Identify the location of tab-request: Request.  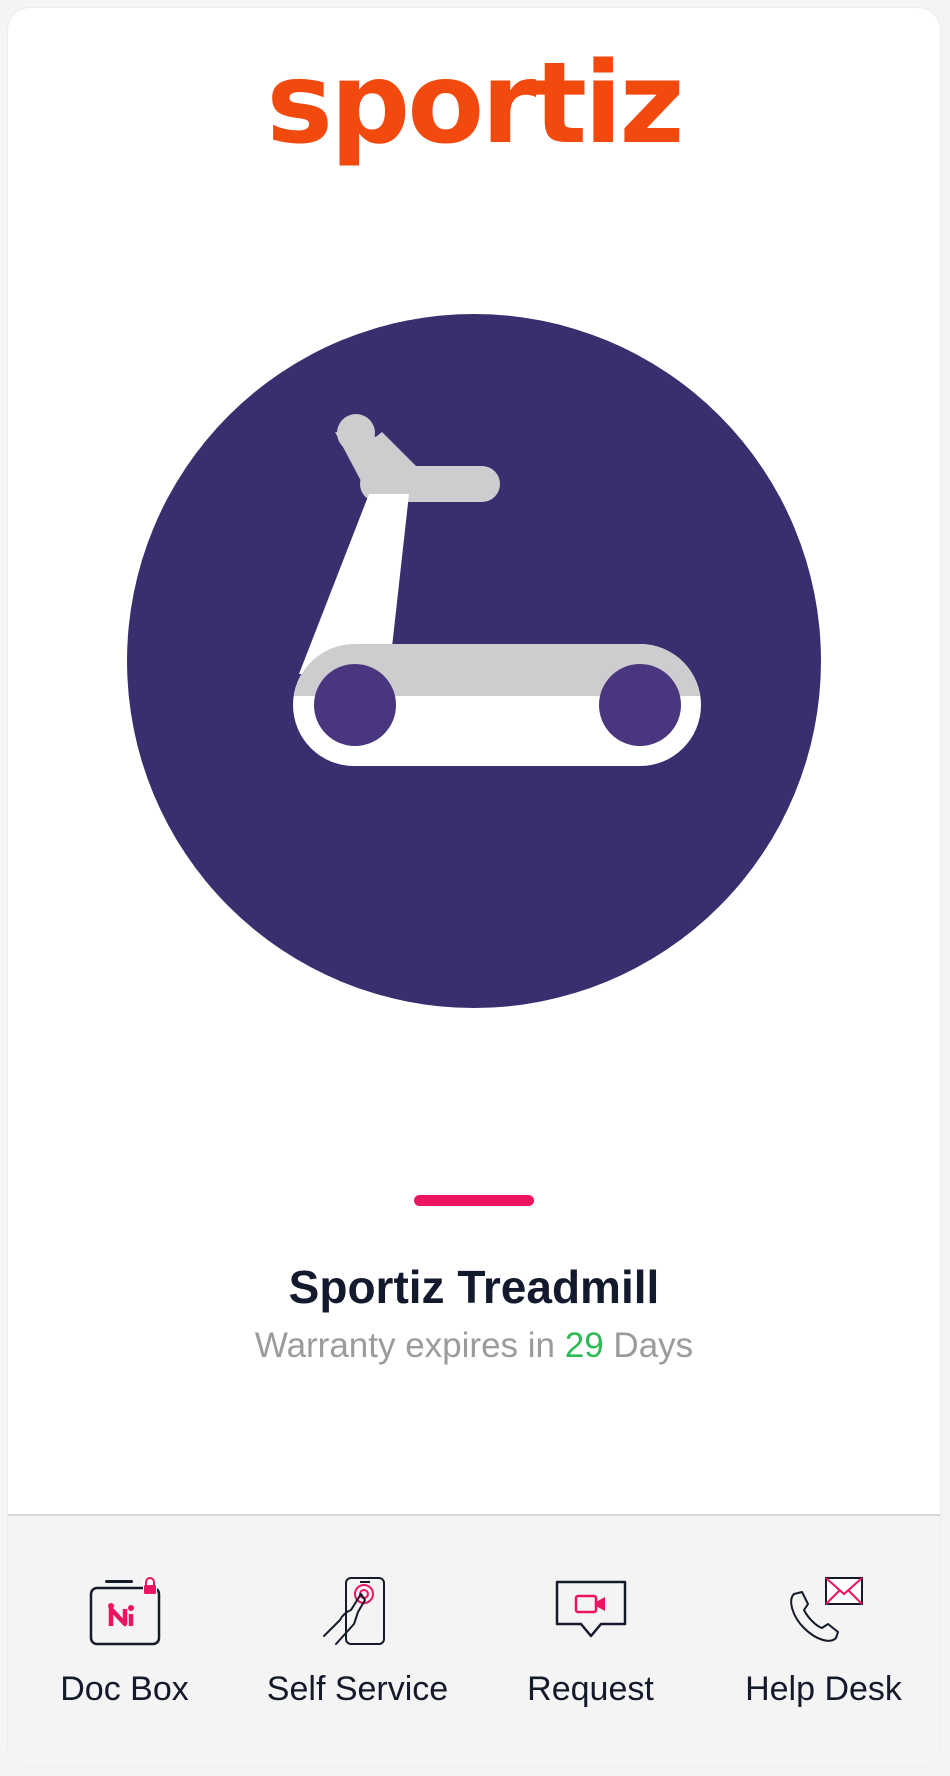
(591, 1641).